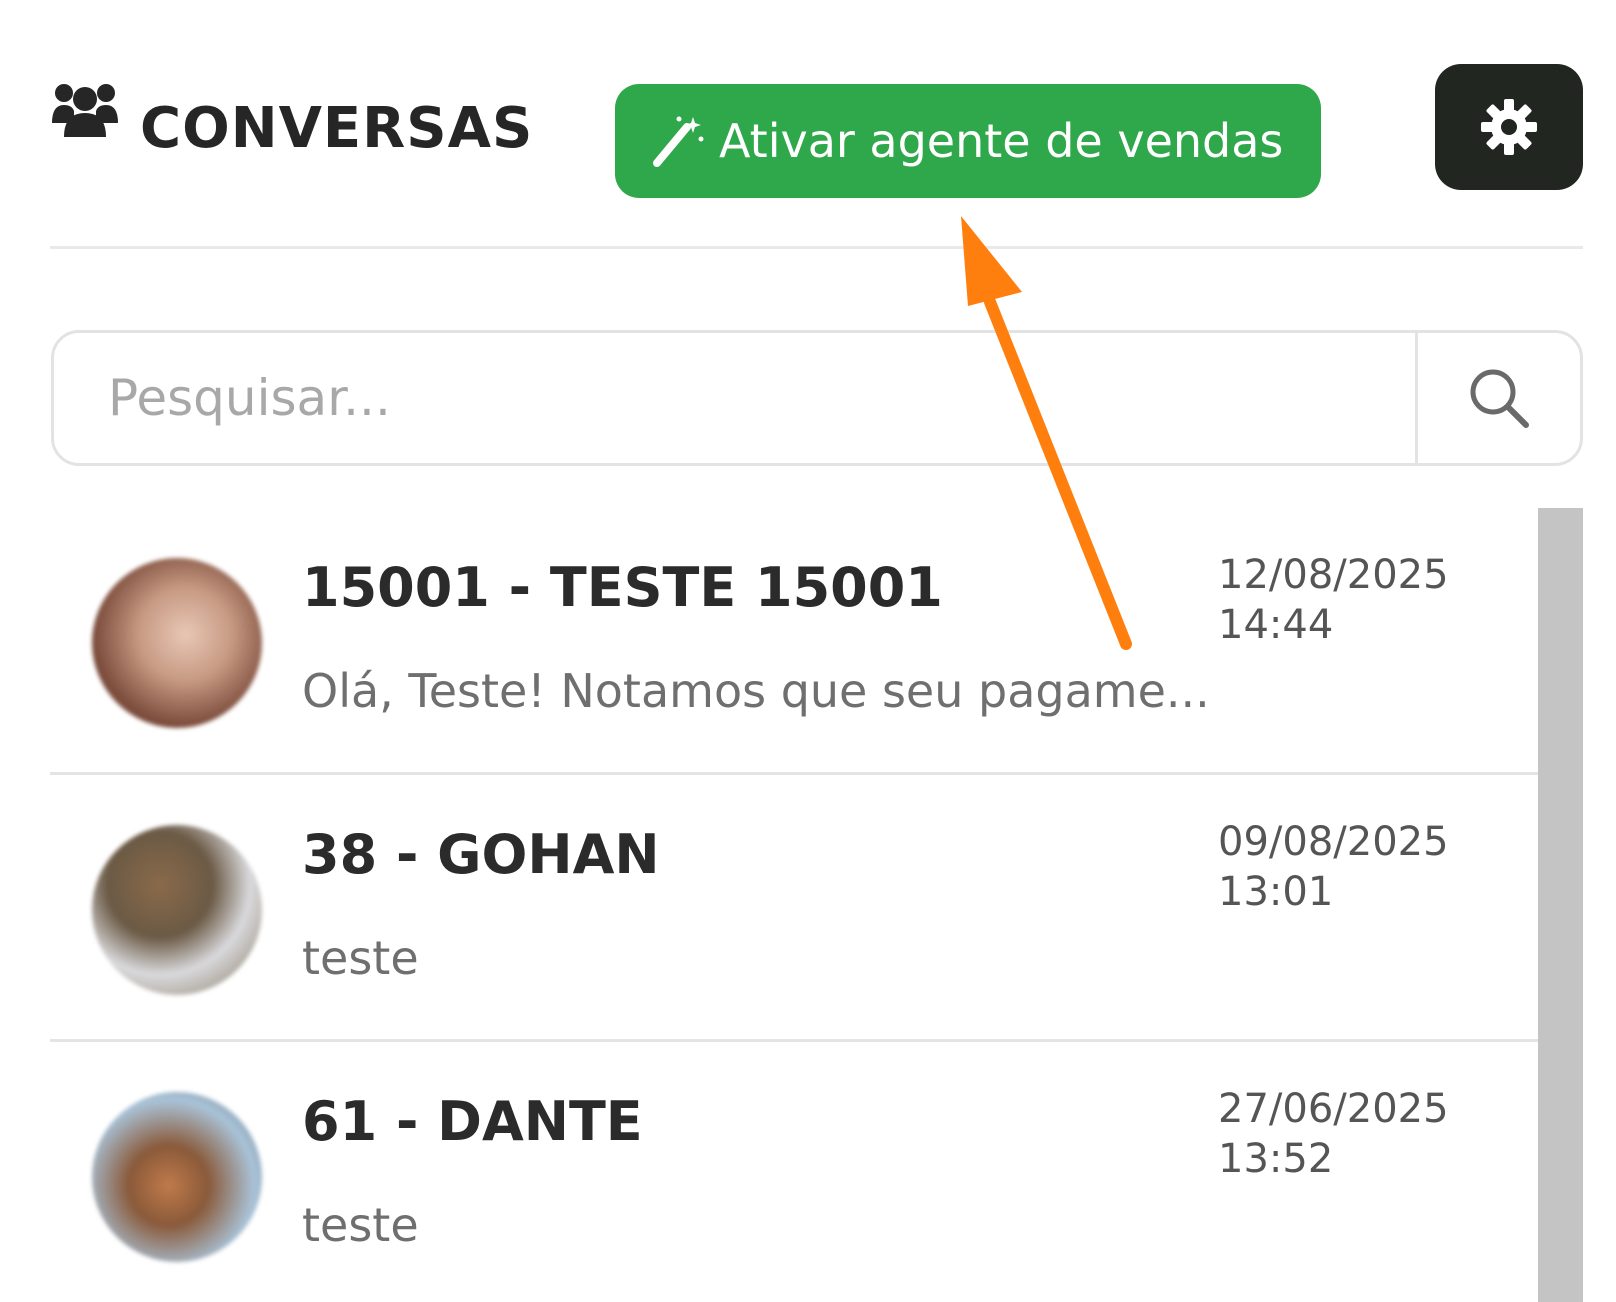 Image resolution: width=1616 pixels, height=1302 pixels. What do you see at coordinates (678, 141) in the screenshot?
I see `magic-wand-icon` at bounding box center [678, 141].